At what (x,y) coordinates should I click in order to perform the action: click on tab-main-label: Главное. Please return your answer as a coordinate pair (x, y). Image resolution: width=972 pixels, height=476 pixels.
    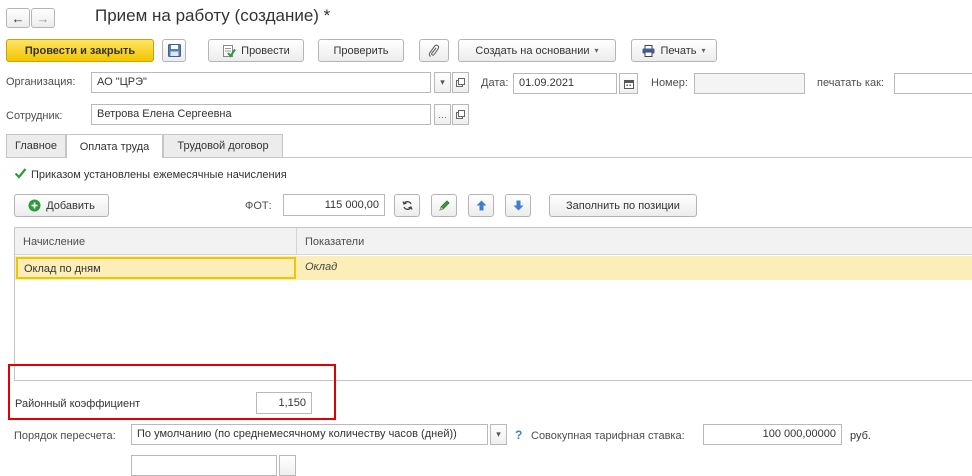
    Looking at the image, I should click on (36, 146).